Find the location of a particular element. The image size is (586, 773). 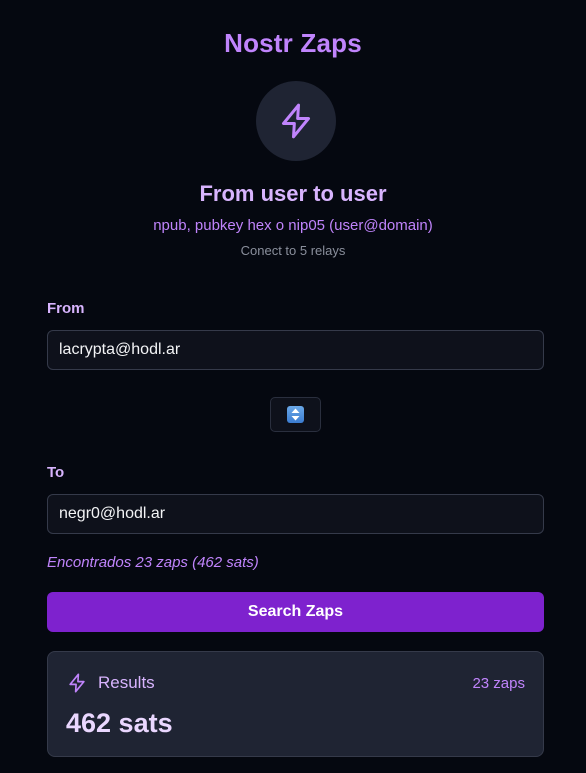

up-down-arrow-icon is located at coordinates (295, 414).